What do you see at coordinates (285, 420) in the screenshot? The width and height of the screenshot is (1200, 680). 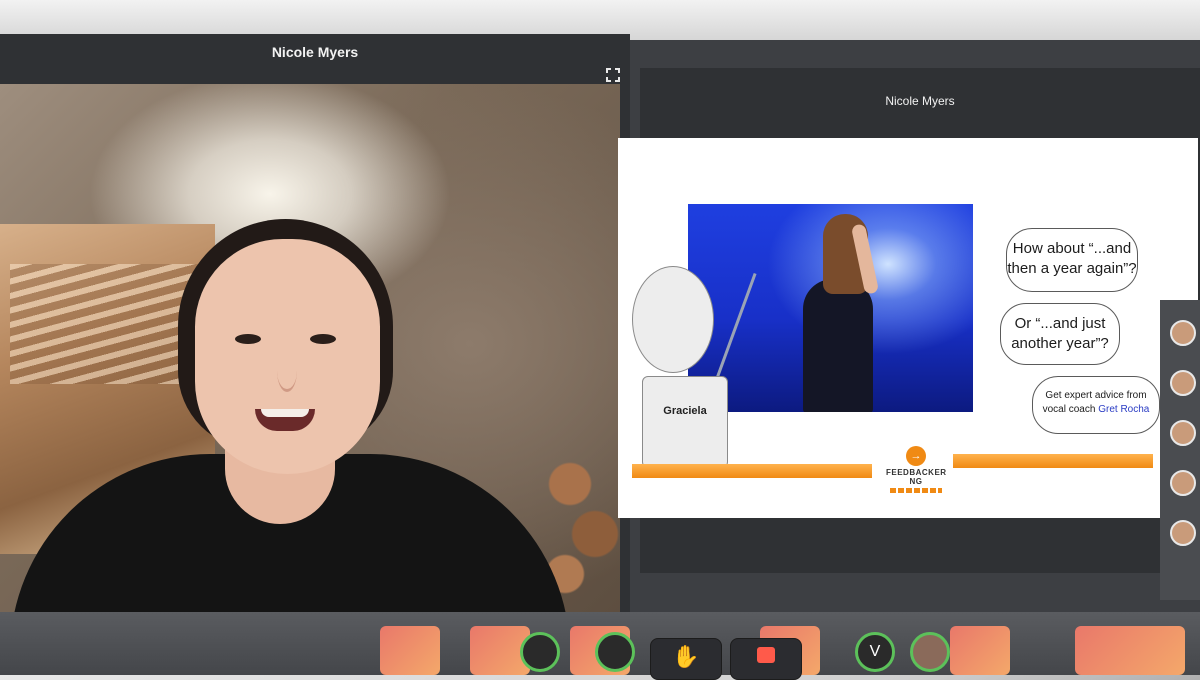 I see `mouth` at bounding box center [285, 420].